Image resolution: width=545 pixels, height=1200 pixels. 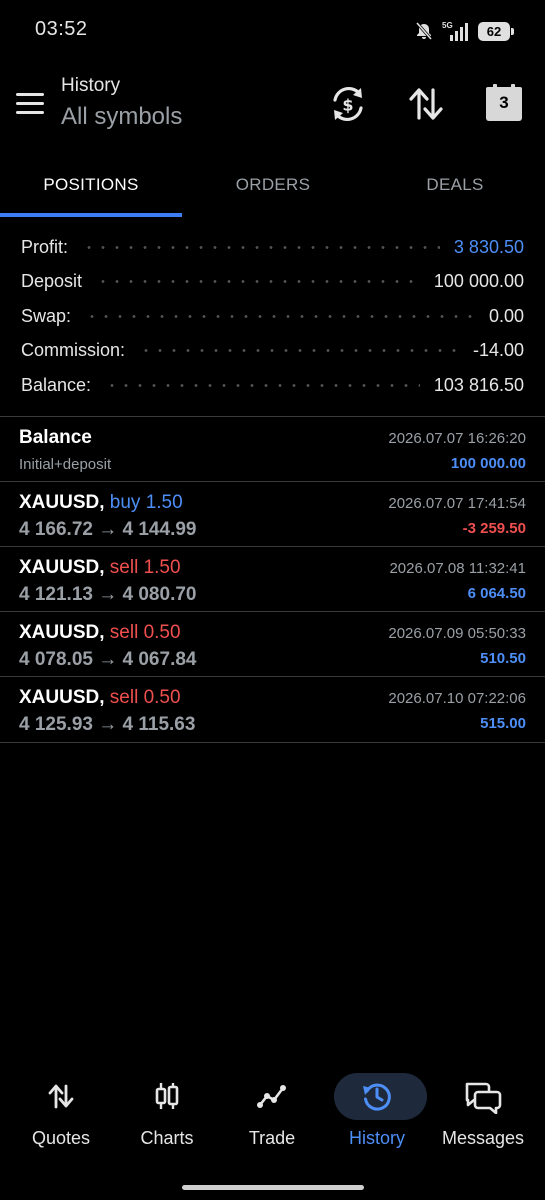 What do you see at coordinates (52, 281) in the screenshot?
I see `summary-label: Deposit` at bounding box center [52, 281].